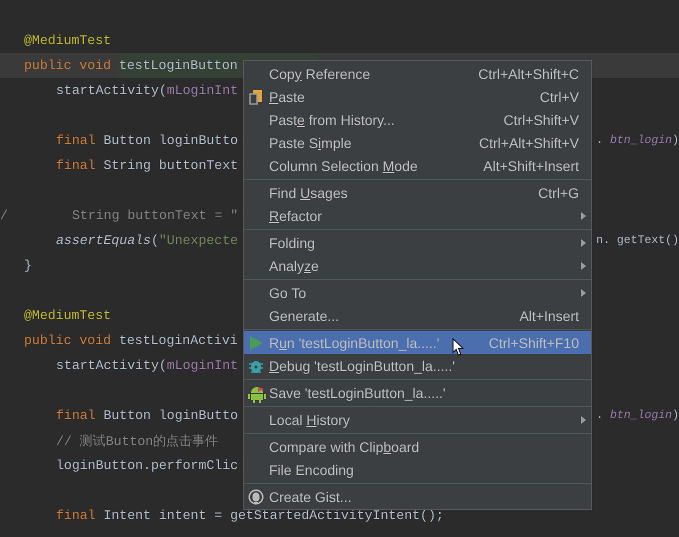 This screenshot has height=537, width=679. I want to click on code-text: loginButton.performClic, so click(147, 465).